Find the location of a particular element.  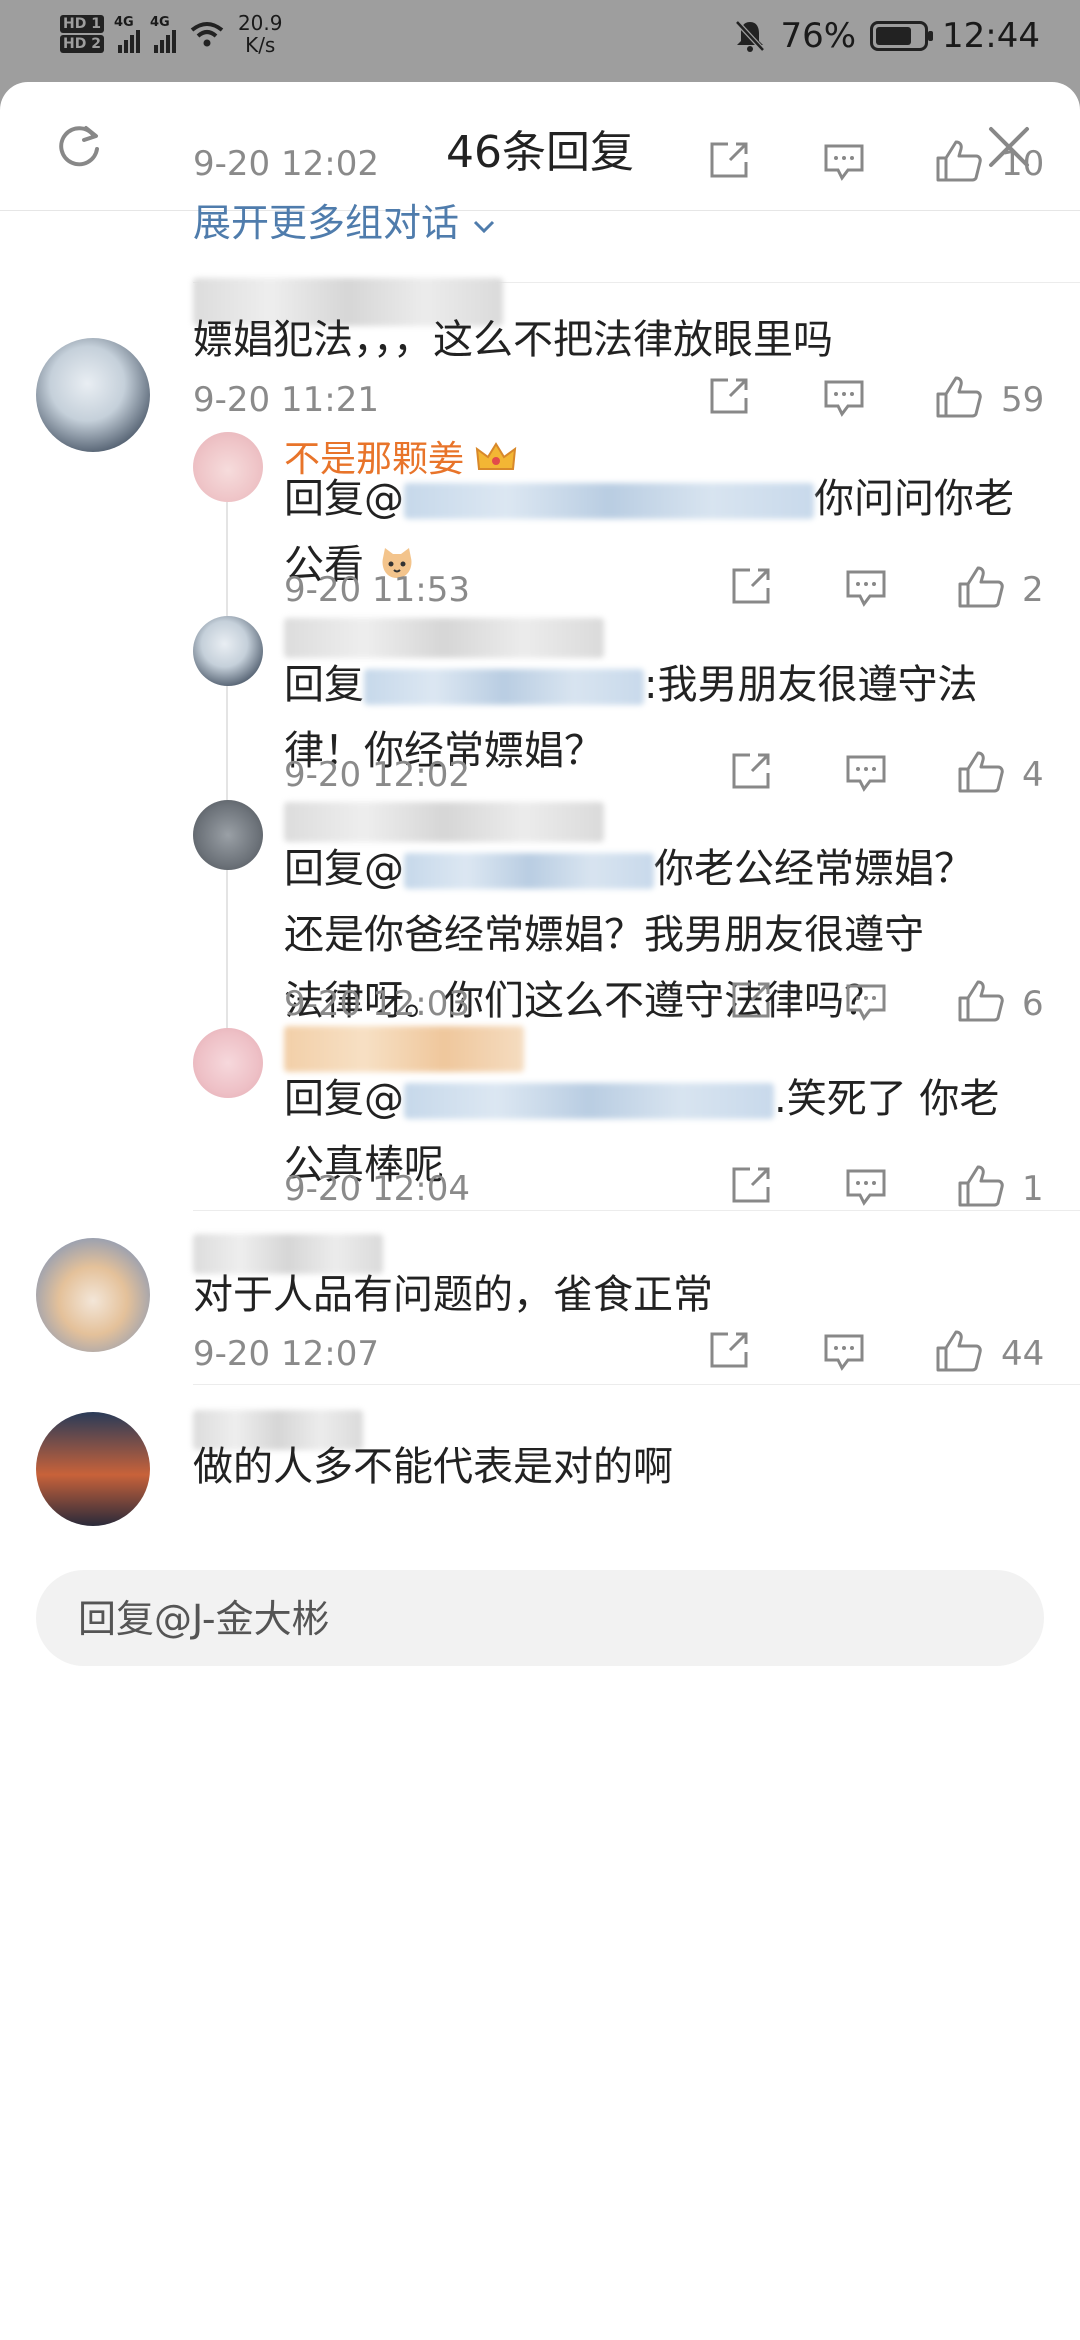

comment-time: 9-20 12:02 is located at coordinates (286, 164).